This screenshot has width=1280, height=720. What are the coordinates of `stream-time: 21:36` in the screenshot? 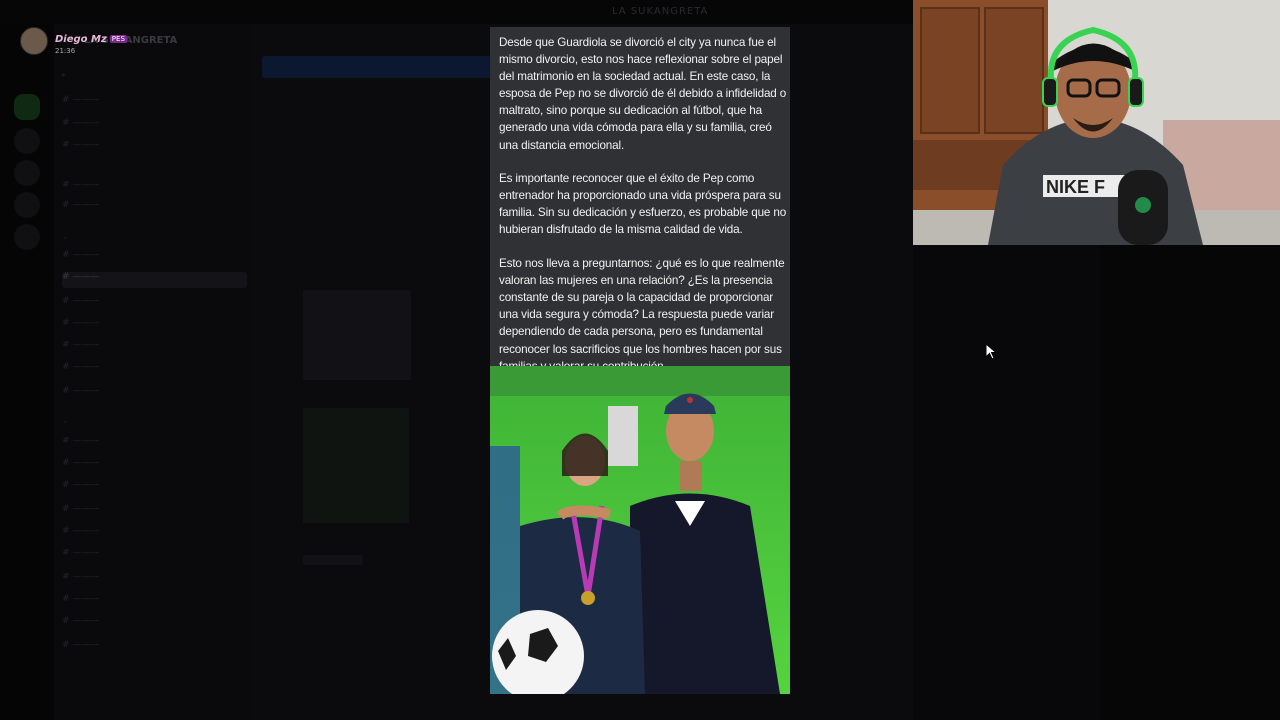 It's located at (65, 51).